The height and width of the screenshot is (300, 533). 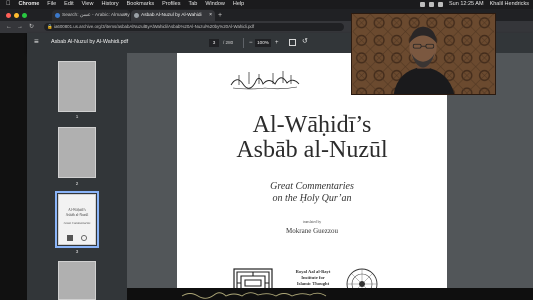 What do you see at coordinates (77, 251) in the screenshot?
I see `thumbnail-number: 3` at bounding box center [77, 251].